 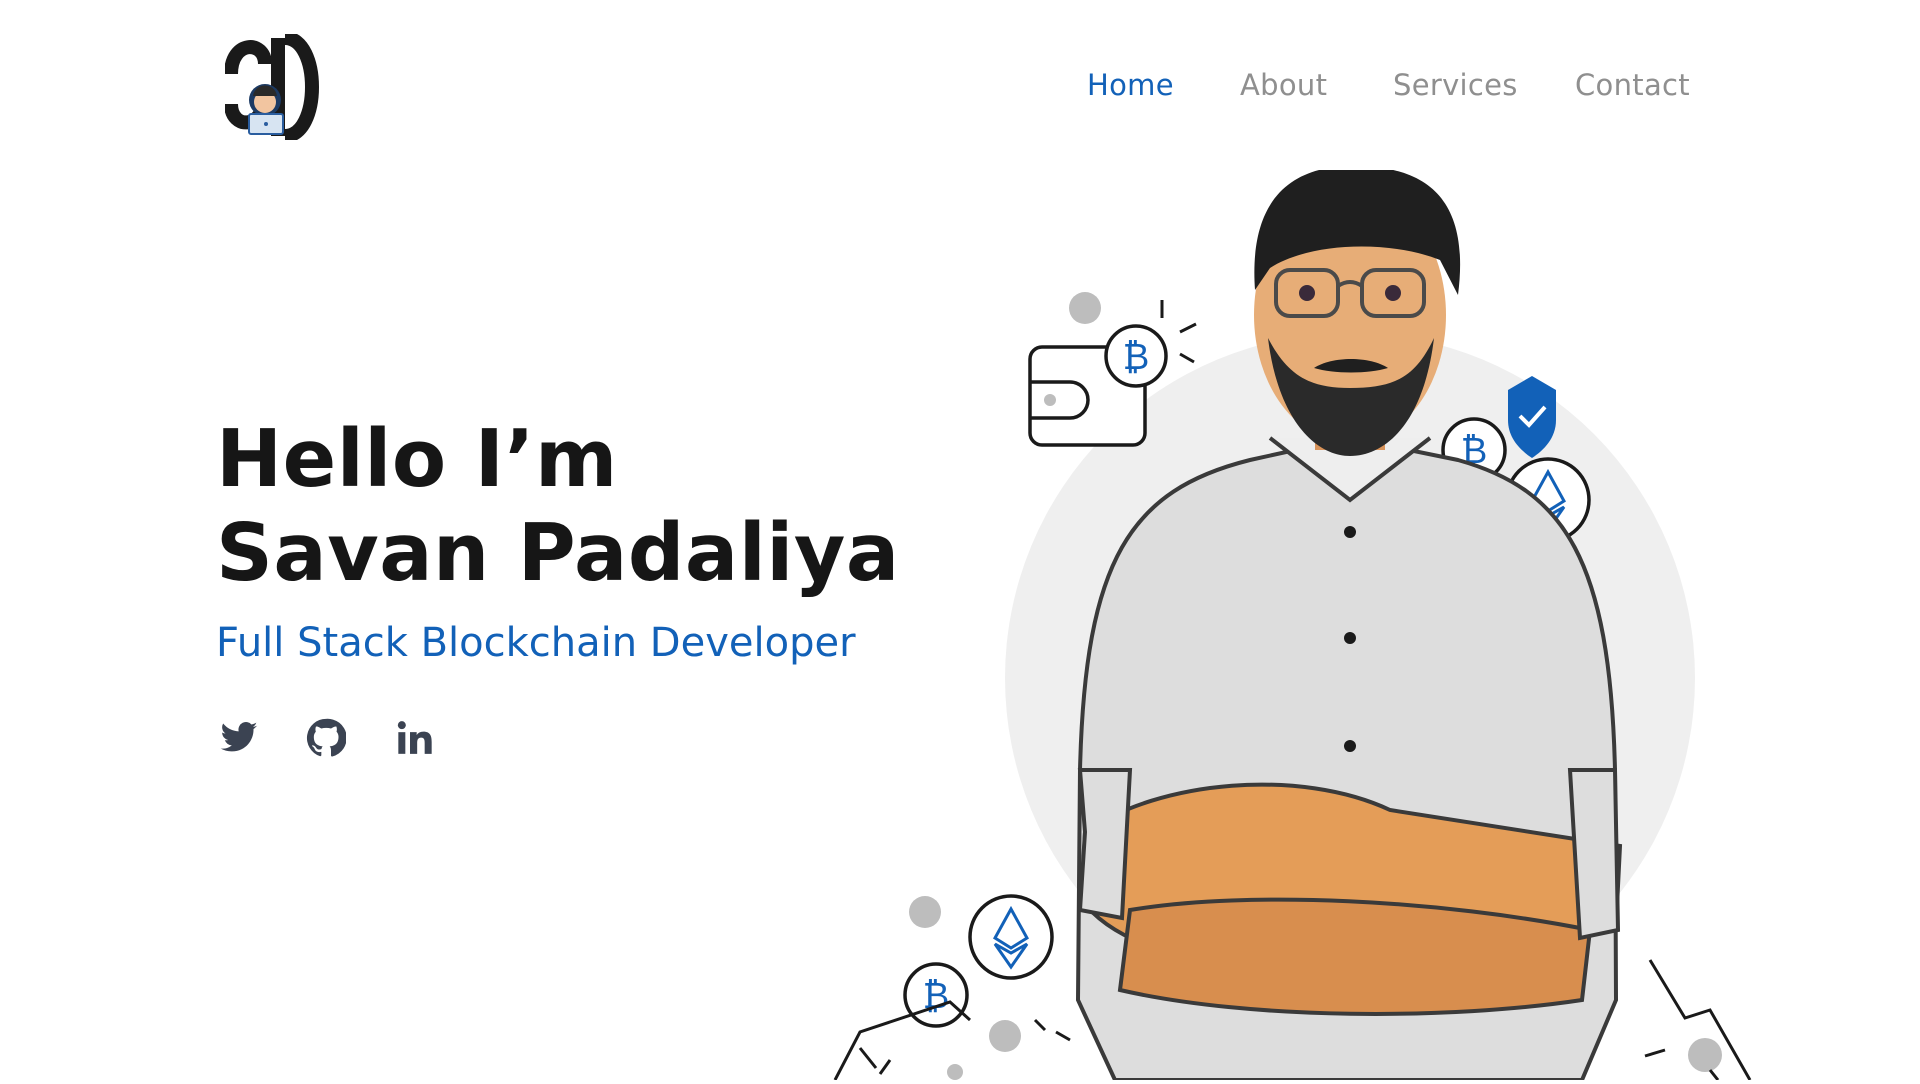 What do you see at coordinates (1105, 844) in the screenshot?
I see `sleeve-left` at bounding box center [1105, 844].